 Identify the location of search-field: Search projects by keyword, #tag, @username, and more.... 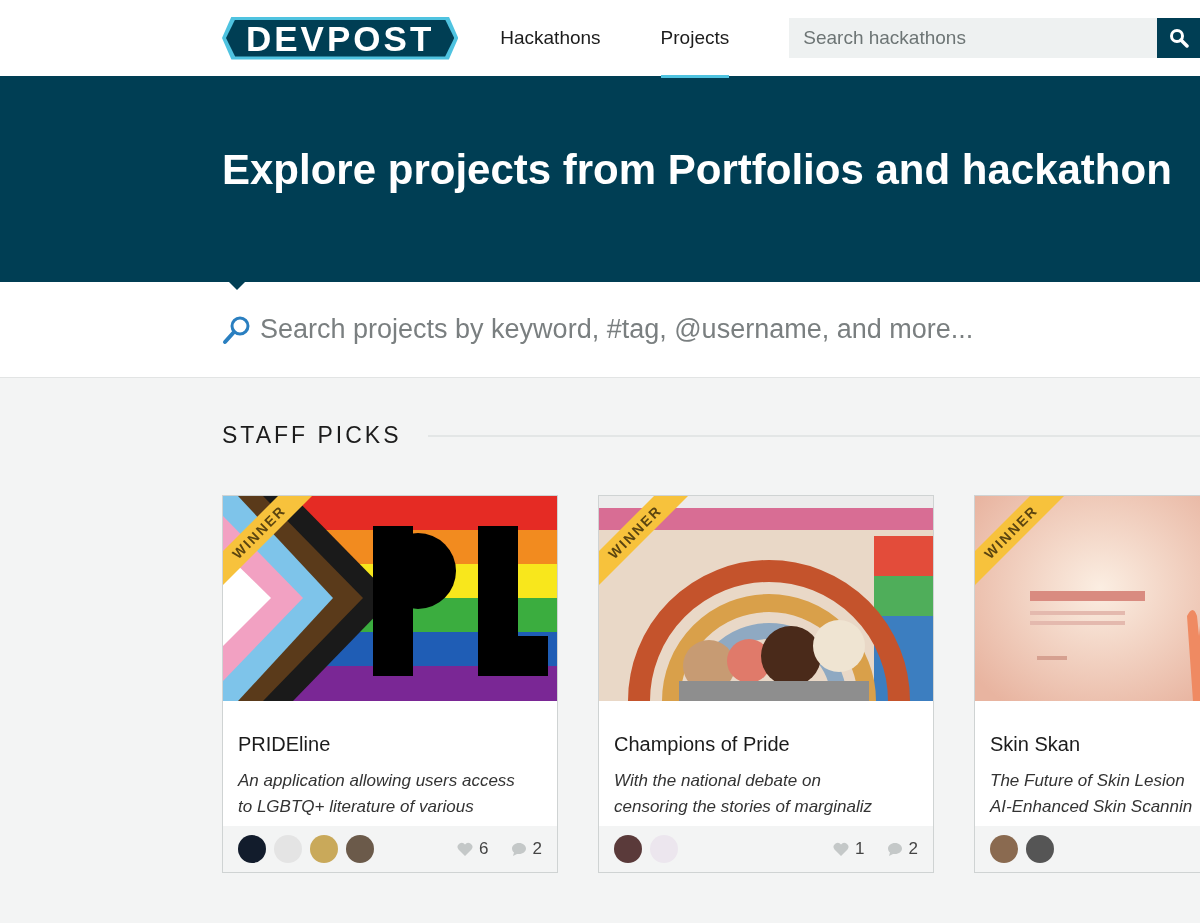
(690, 329).